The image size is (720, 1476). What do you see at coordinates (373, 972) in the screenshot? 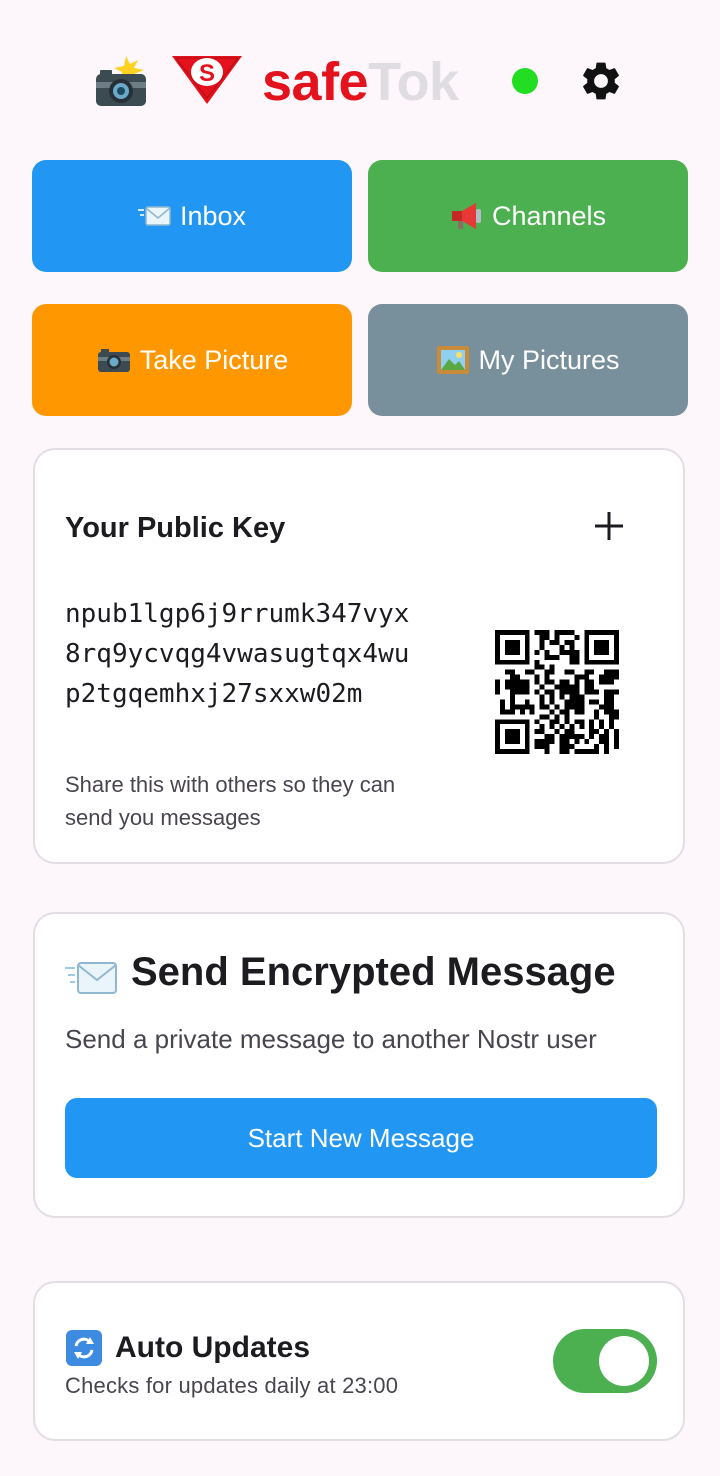
I see `send-message-title: Send Encrypted Message` at bounding box center [373, 972].